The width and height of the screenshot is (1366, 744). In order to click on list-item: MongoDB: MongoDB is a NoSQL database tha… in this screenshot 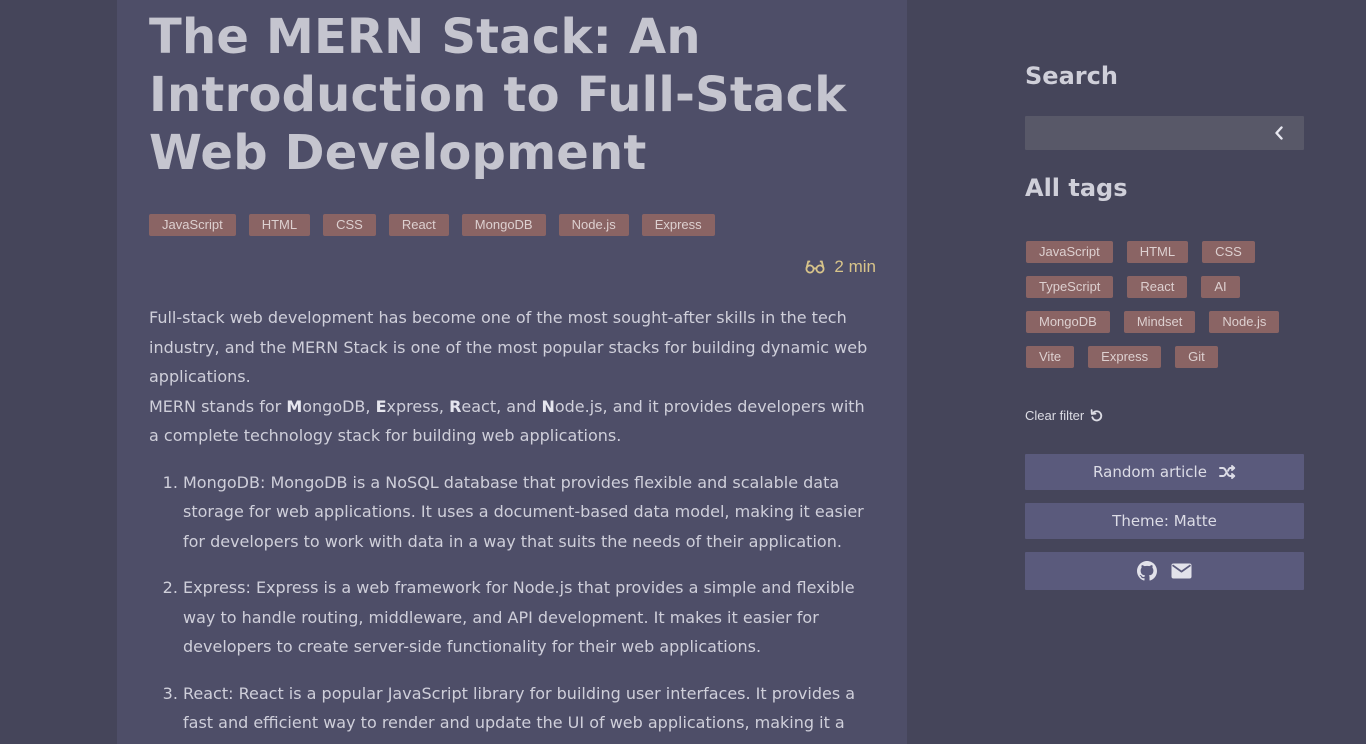, I will do `click(529, 512)`.